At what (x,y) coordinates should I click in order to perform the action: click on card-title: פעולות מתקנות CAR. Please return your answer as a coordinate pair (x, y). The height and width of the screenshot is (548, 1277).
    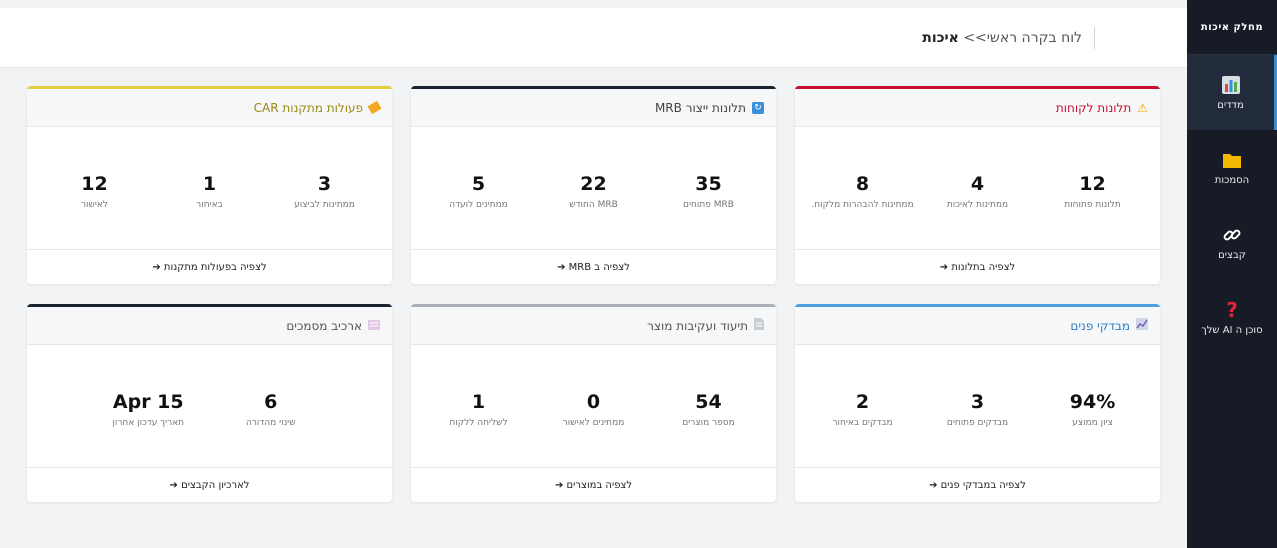
    Looking at the image, I should click on (308, 107).